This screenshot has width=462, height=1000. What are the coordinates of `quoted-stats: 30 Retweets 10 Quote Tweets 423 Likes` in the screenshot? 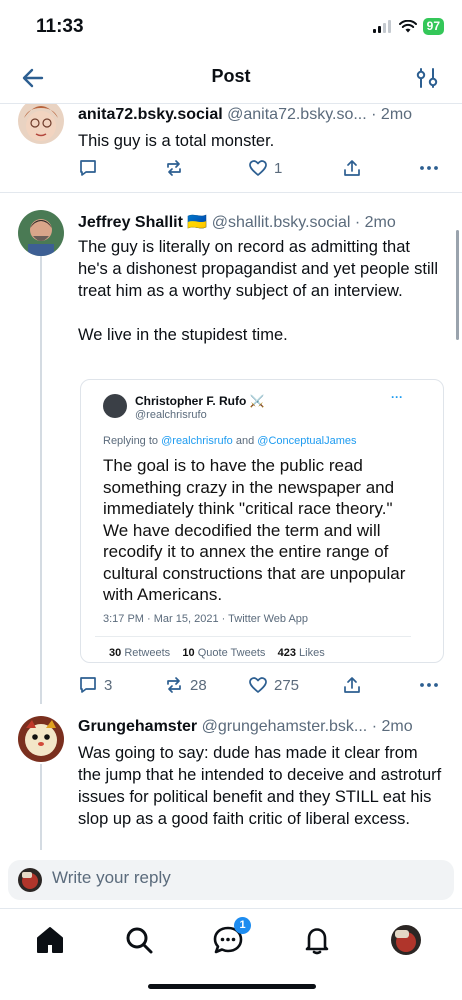 It's located at (253, 647).